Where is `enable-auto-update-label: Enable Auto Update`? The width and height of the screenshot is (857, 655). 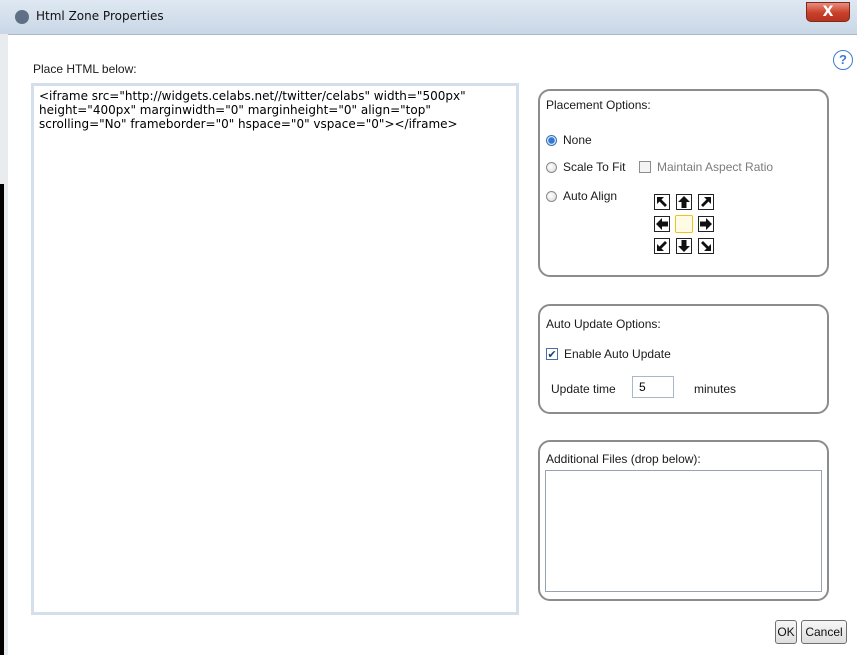
enable-auto-update-label: Enable Auto Update is located at coordinates (617, 354).